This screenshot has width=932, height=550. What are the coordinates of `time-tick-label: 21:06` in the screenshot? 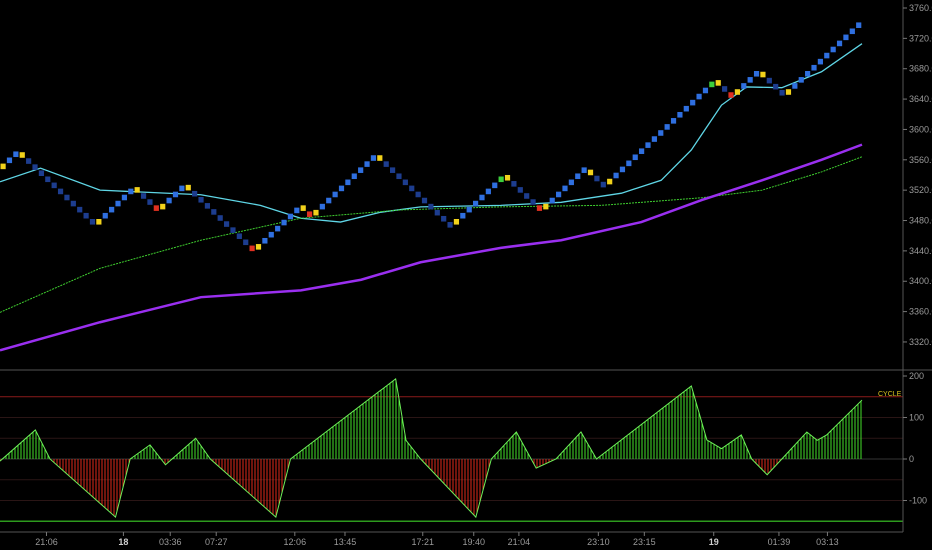 It's located at (46, 542).